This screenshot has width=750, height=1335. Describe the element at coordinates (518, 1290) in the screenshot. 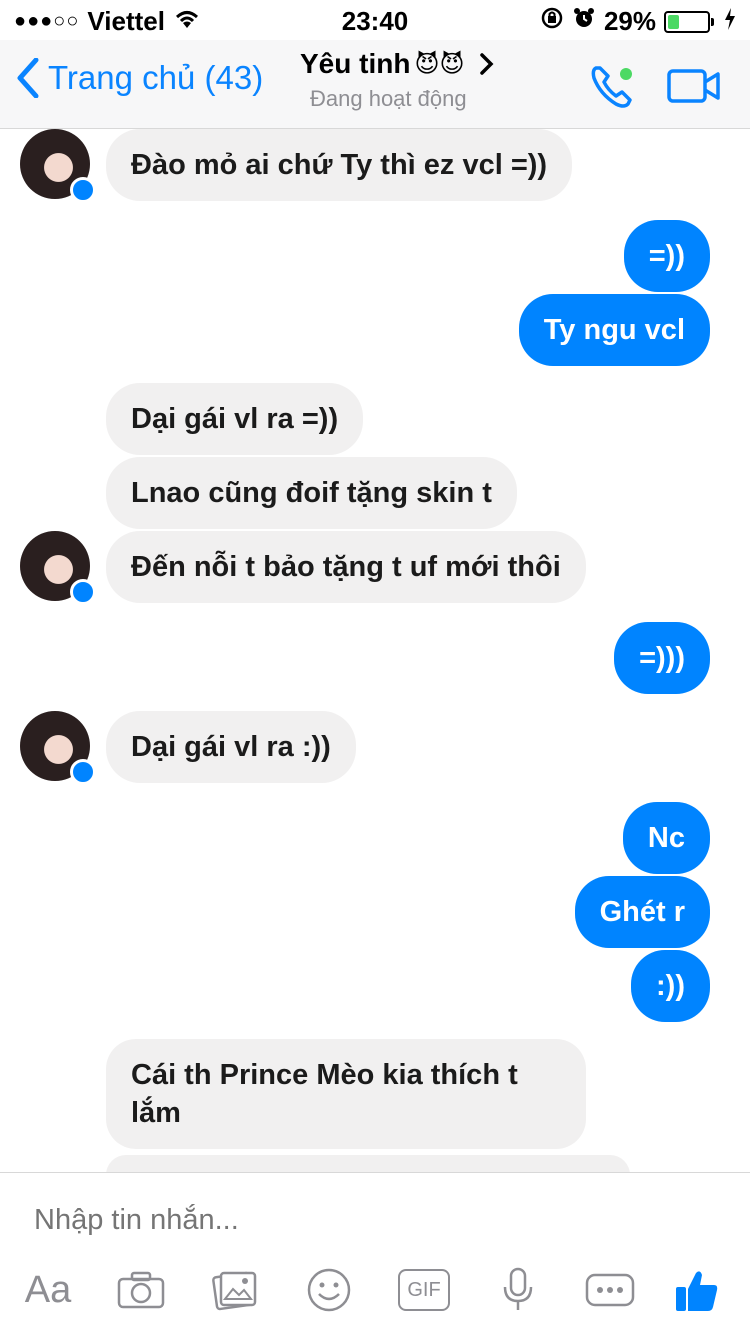

I see `mic-icon` at that location.